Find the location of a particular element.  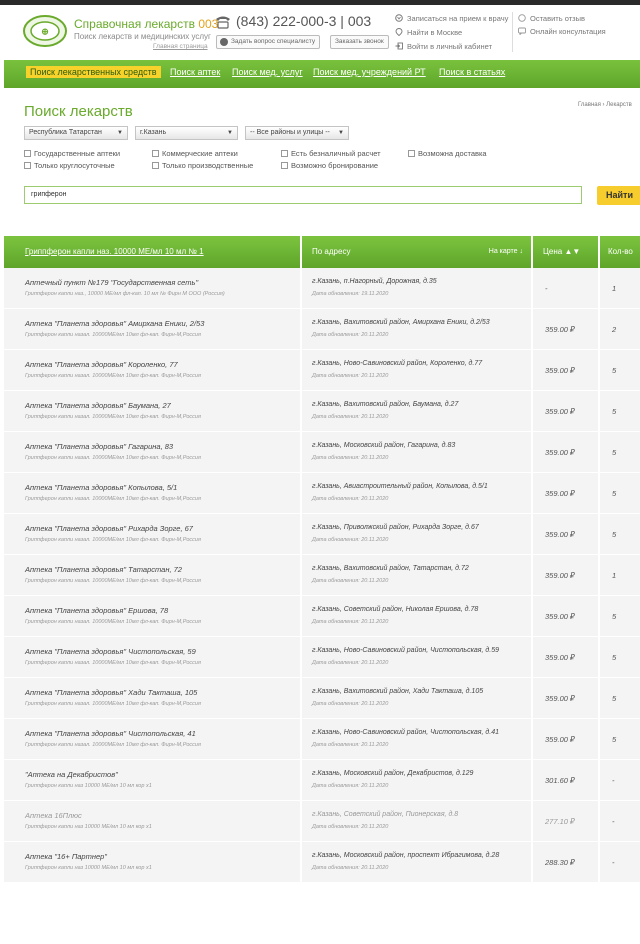

pharmacy-name: Аптека 16Плюс is located at coordinates (53, 815).